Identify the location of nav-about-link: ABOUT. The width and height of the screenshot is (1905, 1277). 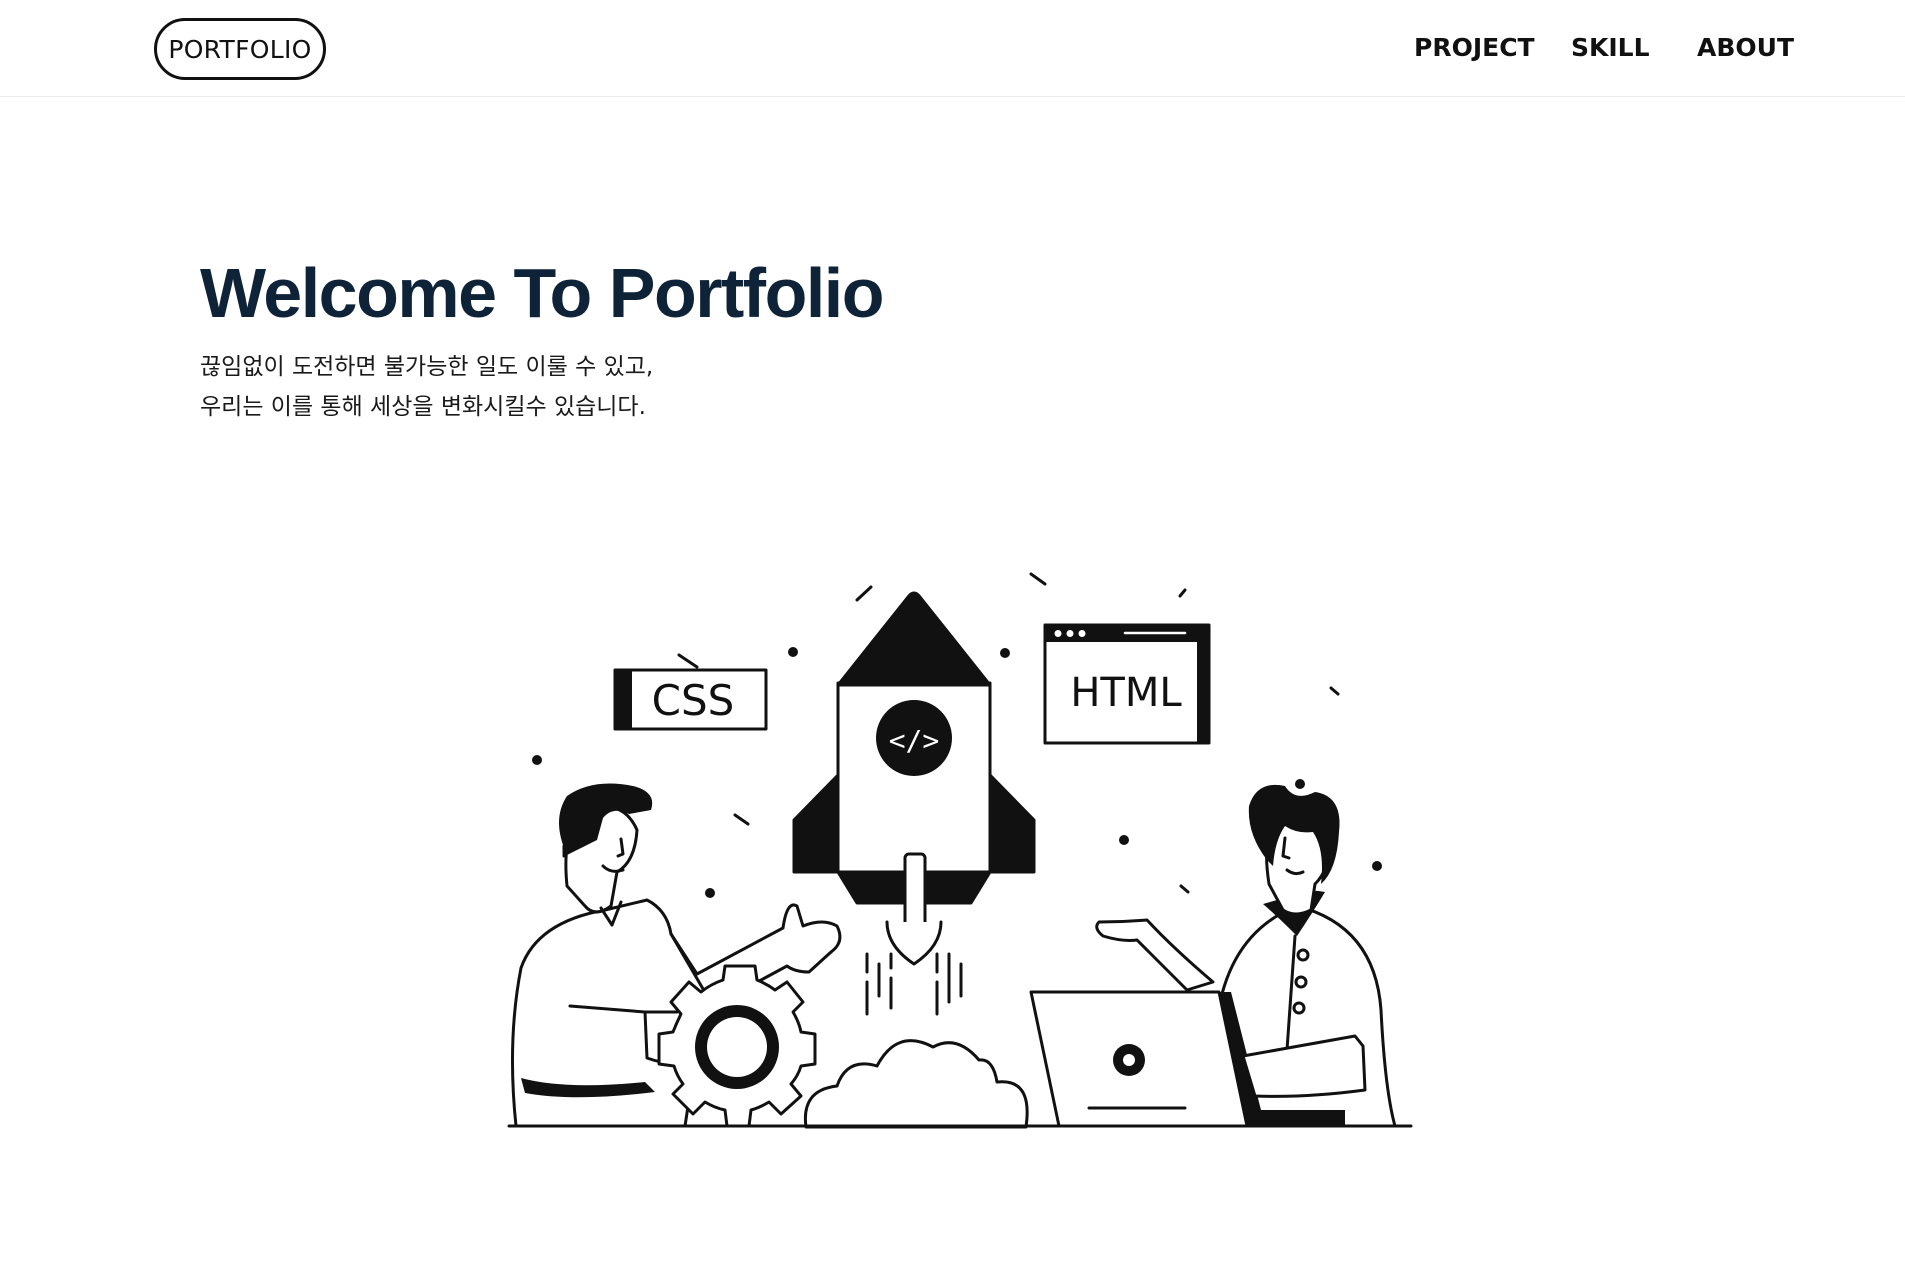
(1745, 48).